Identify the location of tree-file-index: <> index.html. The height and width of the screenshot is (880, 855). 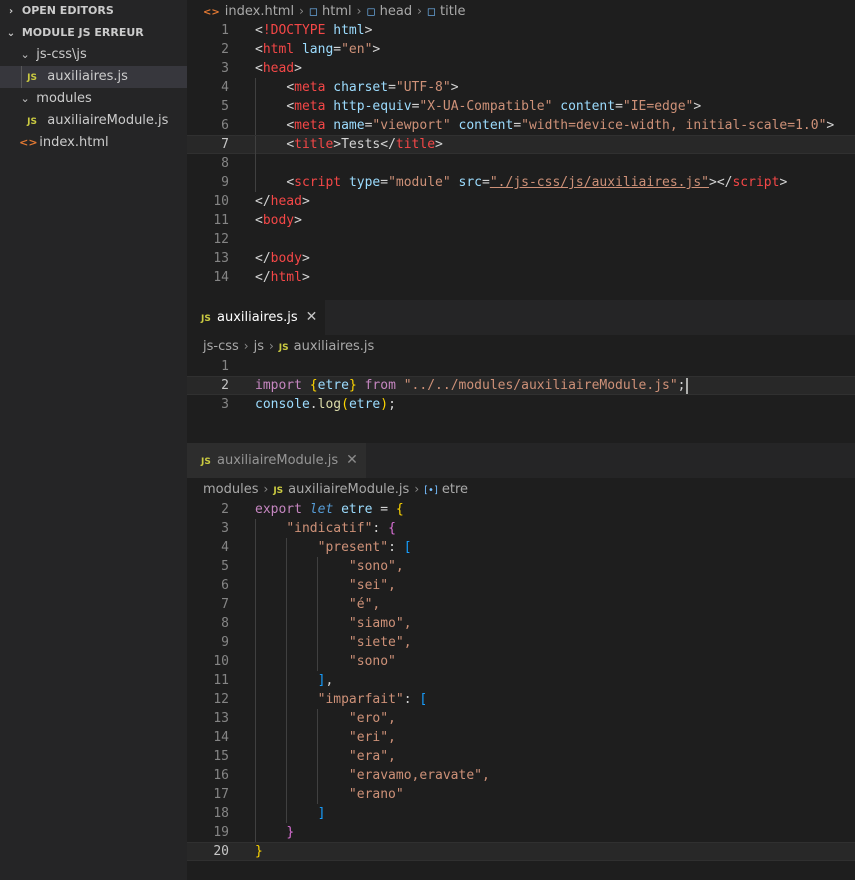
(93, 143).